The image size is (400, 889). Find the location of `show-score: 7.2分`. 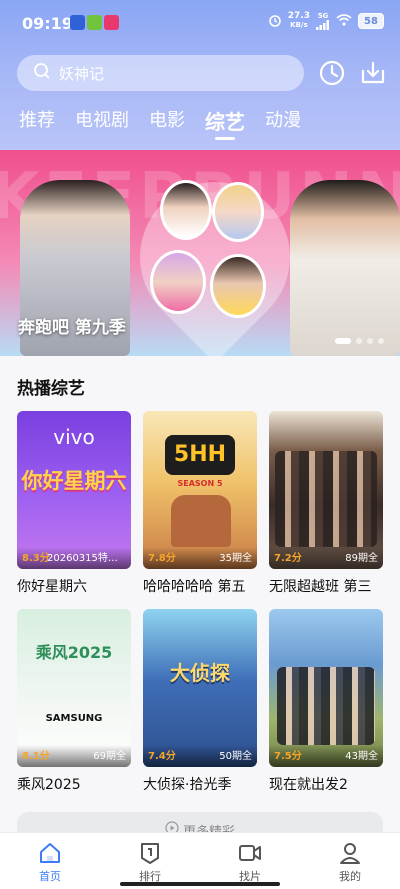

show-score: 7.2分 is located at coordinates (288, 558).